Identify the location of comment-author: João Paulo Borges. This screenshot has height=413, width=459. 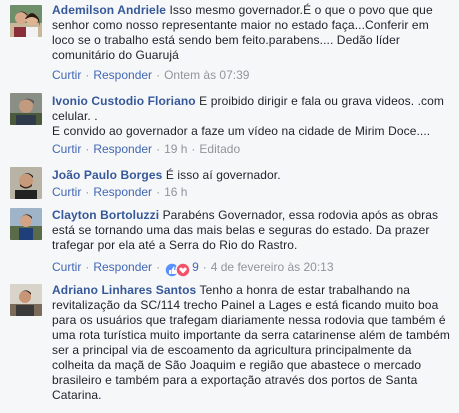
(107, 175).